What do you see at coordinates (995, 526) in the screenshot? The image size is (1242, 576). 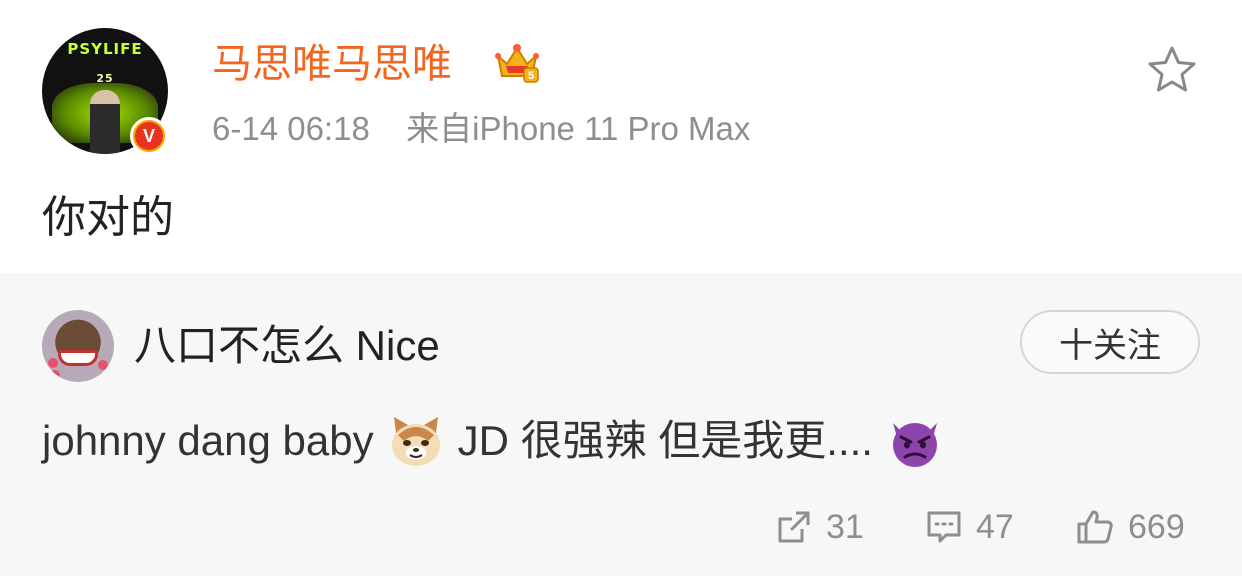 I see `comment-count: 47` at bounding box center [995, 526].